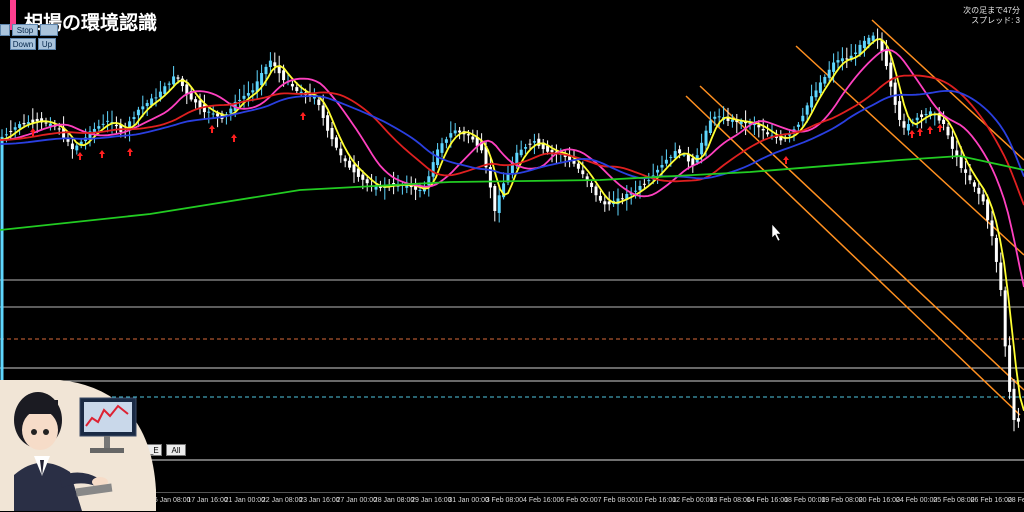 This screenshot has width=1024, height=512. What do you see at coordinates (991, 500) in the screenshot?
I see `time-tick-label: 26 Feb 16:00` at bounding box center [991, 500].